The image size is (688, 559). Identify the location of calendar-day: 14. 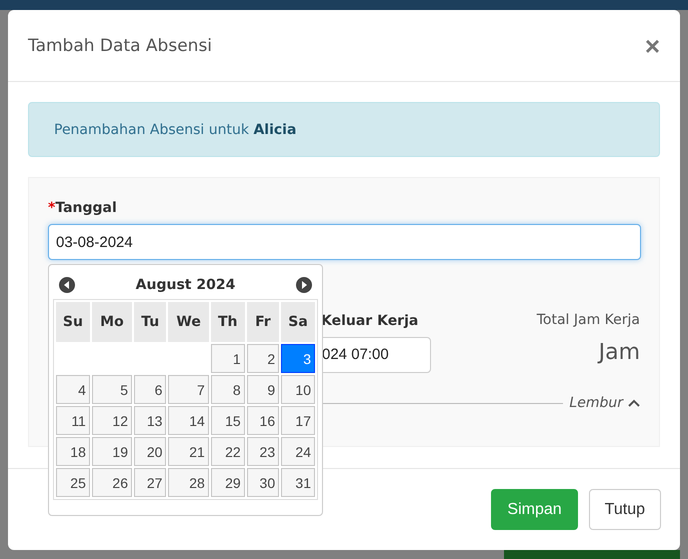
(188, 420).